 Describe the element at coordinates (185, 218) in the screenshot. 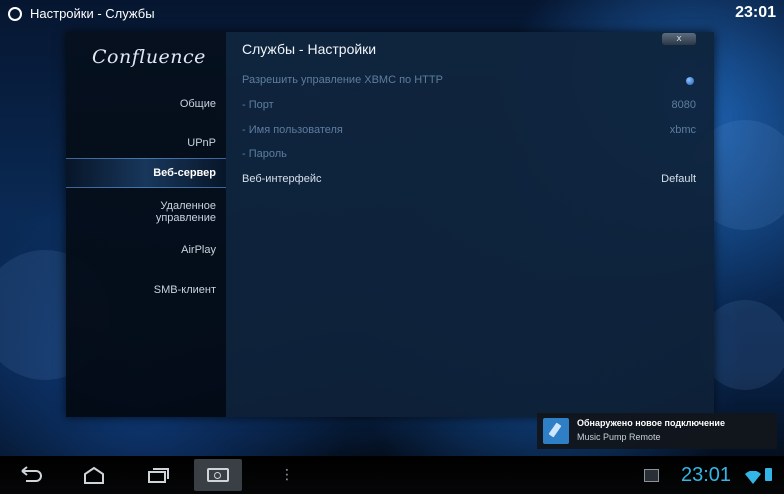

I see `nav-item-remote-line2: управление` at that location.